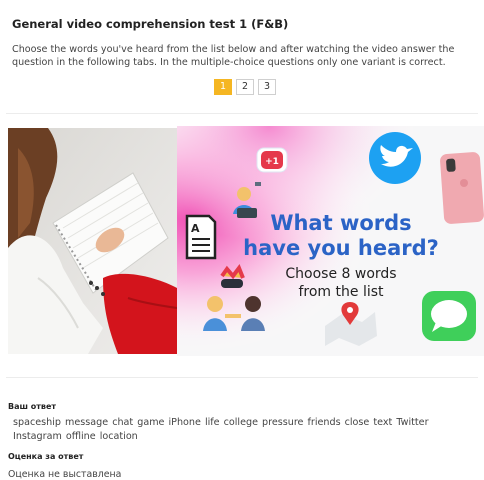 The width and height of the screenshot is (484, 480). I want to click on banner-sub-line1: Choose 8 words, so click(340, 274).